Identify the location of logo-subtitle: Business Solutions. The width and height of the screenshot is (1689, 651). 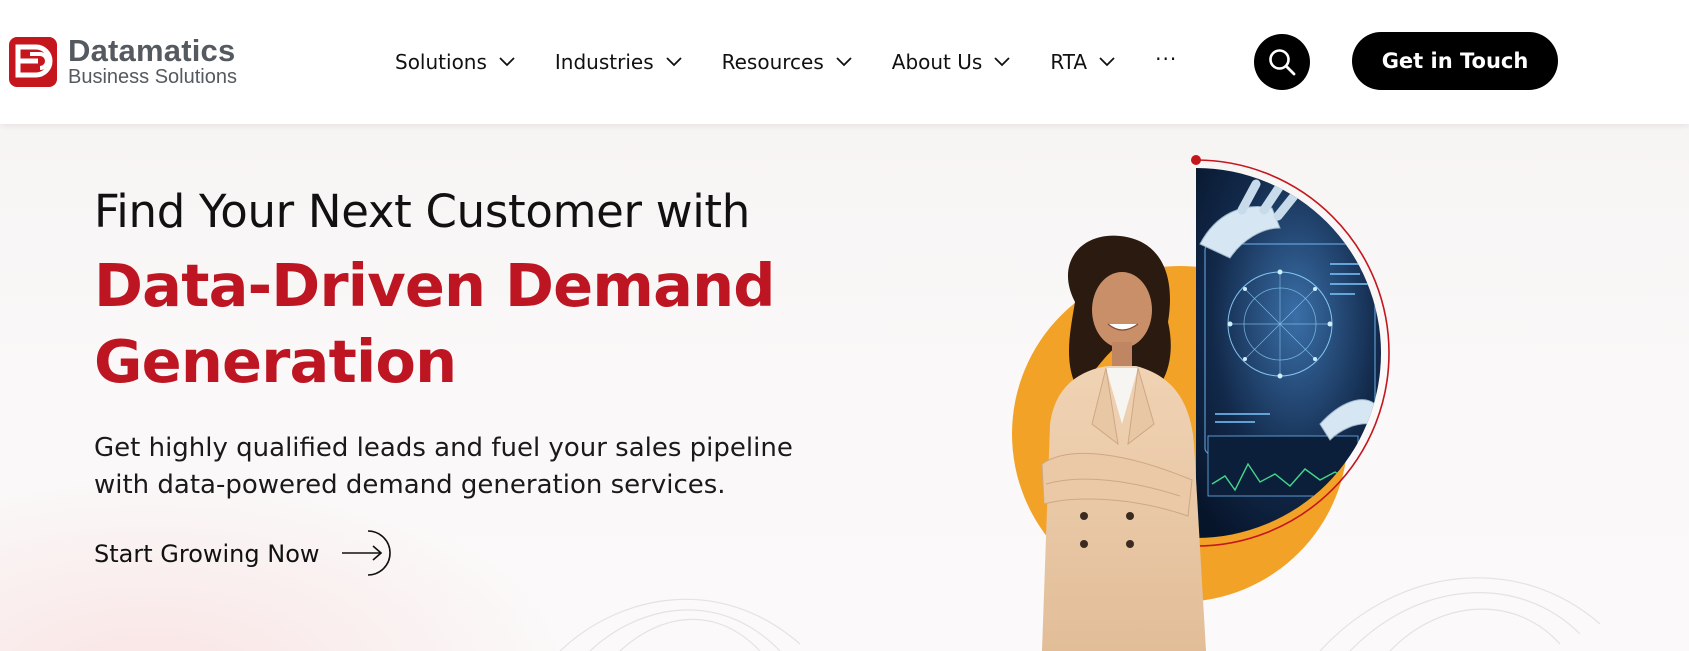
(152, 77).